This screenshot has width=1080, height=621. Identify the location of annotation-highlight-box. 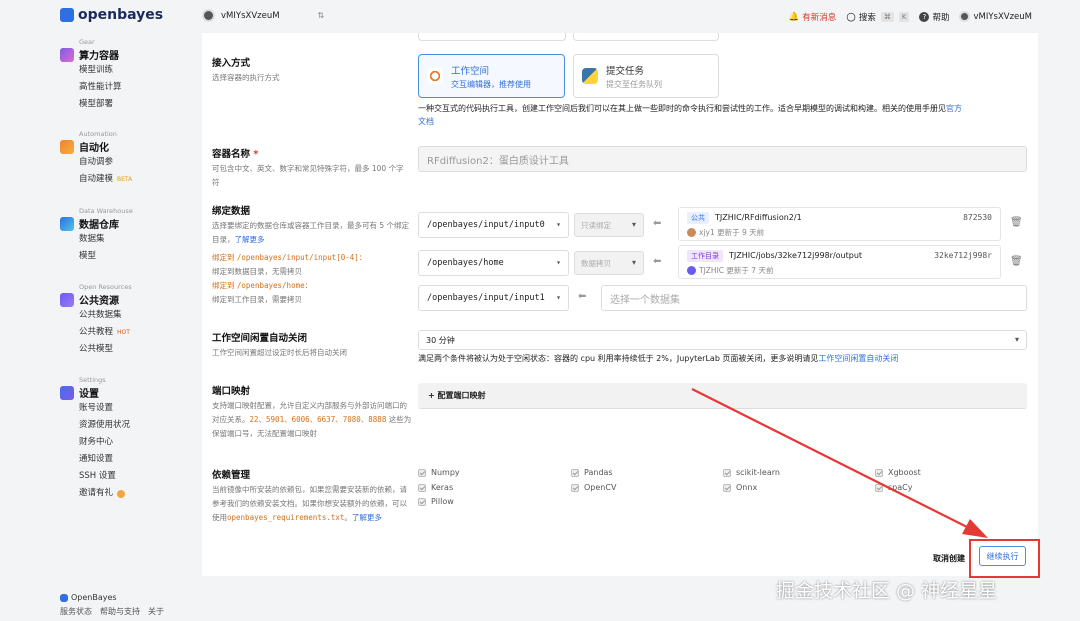
(1004, 558).